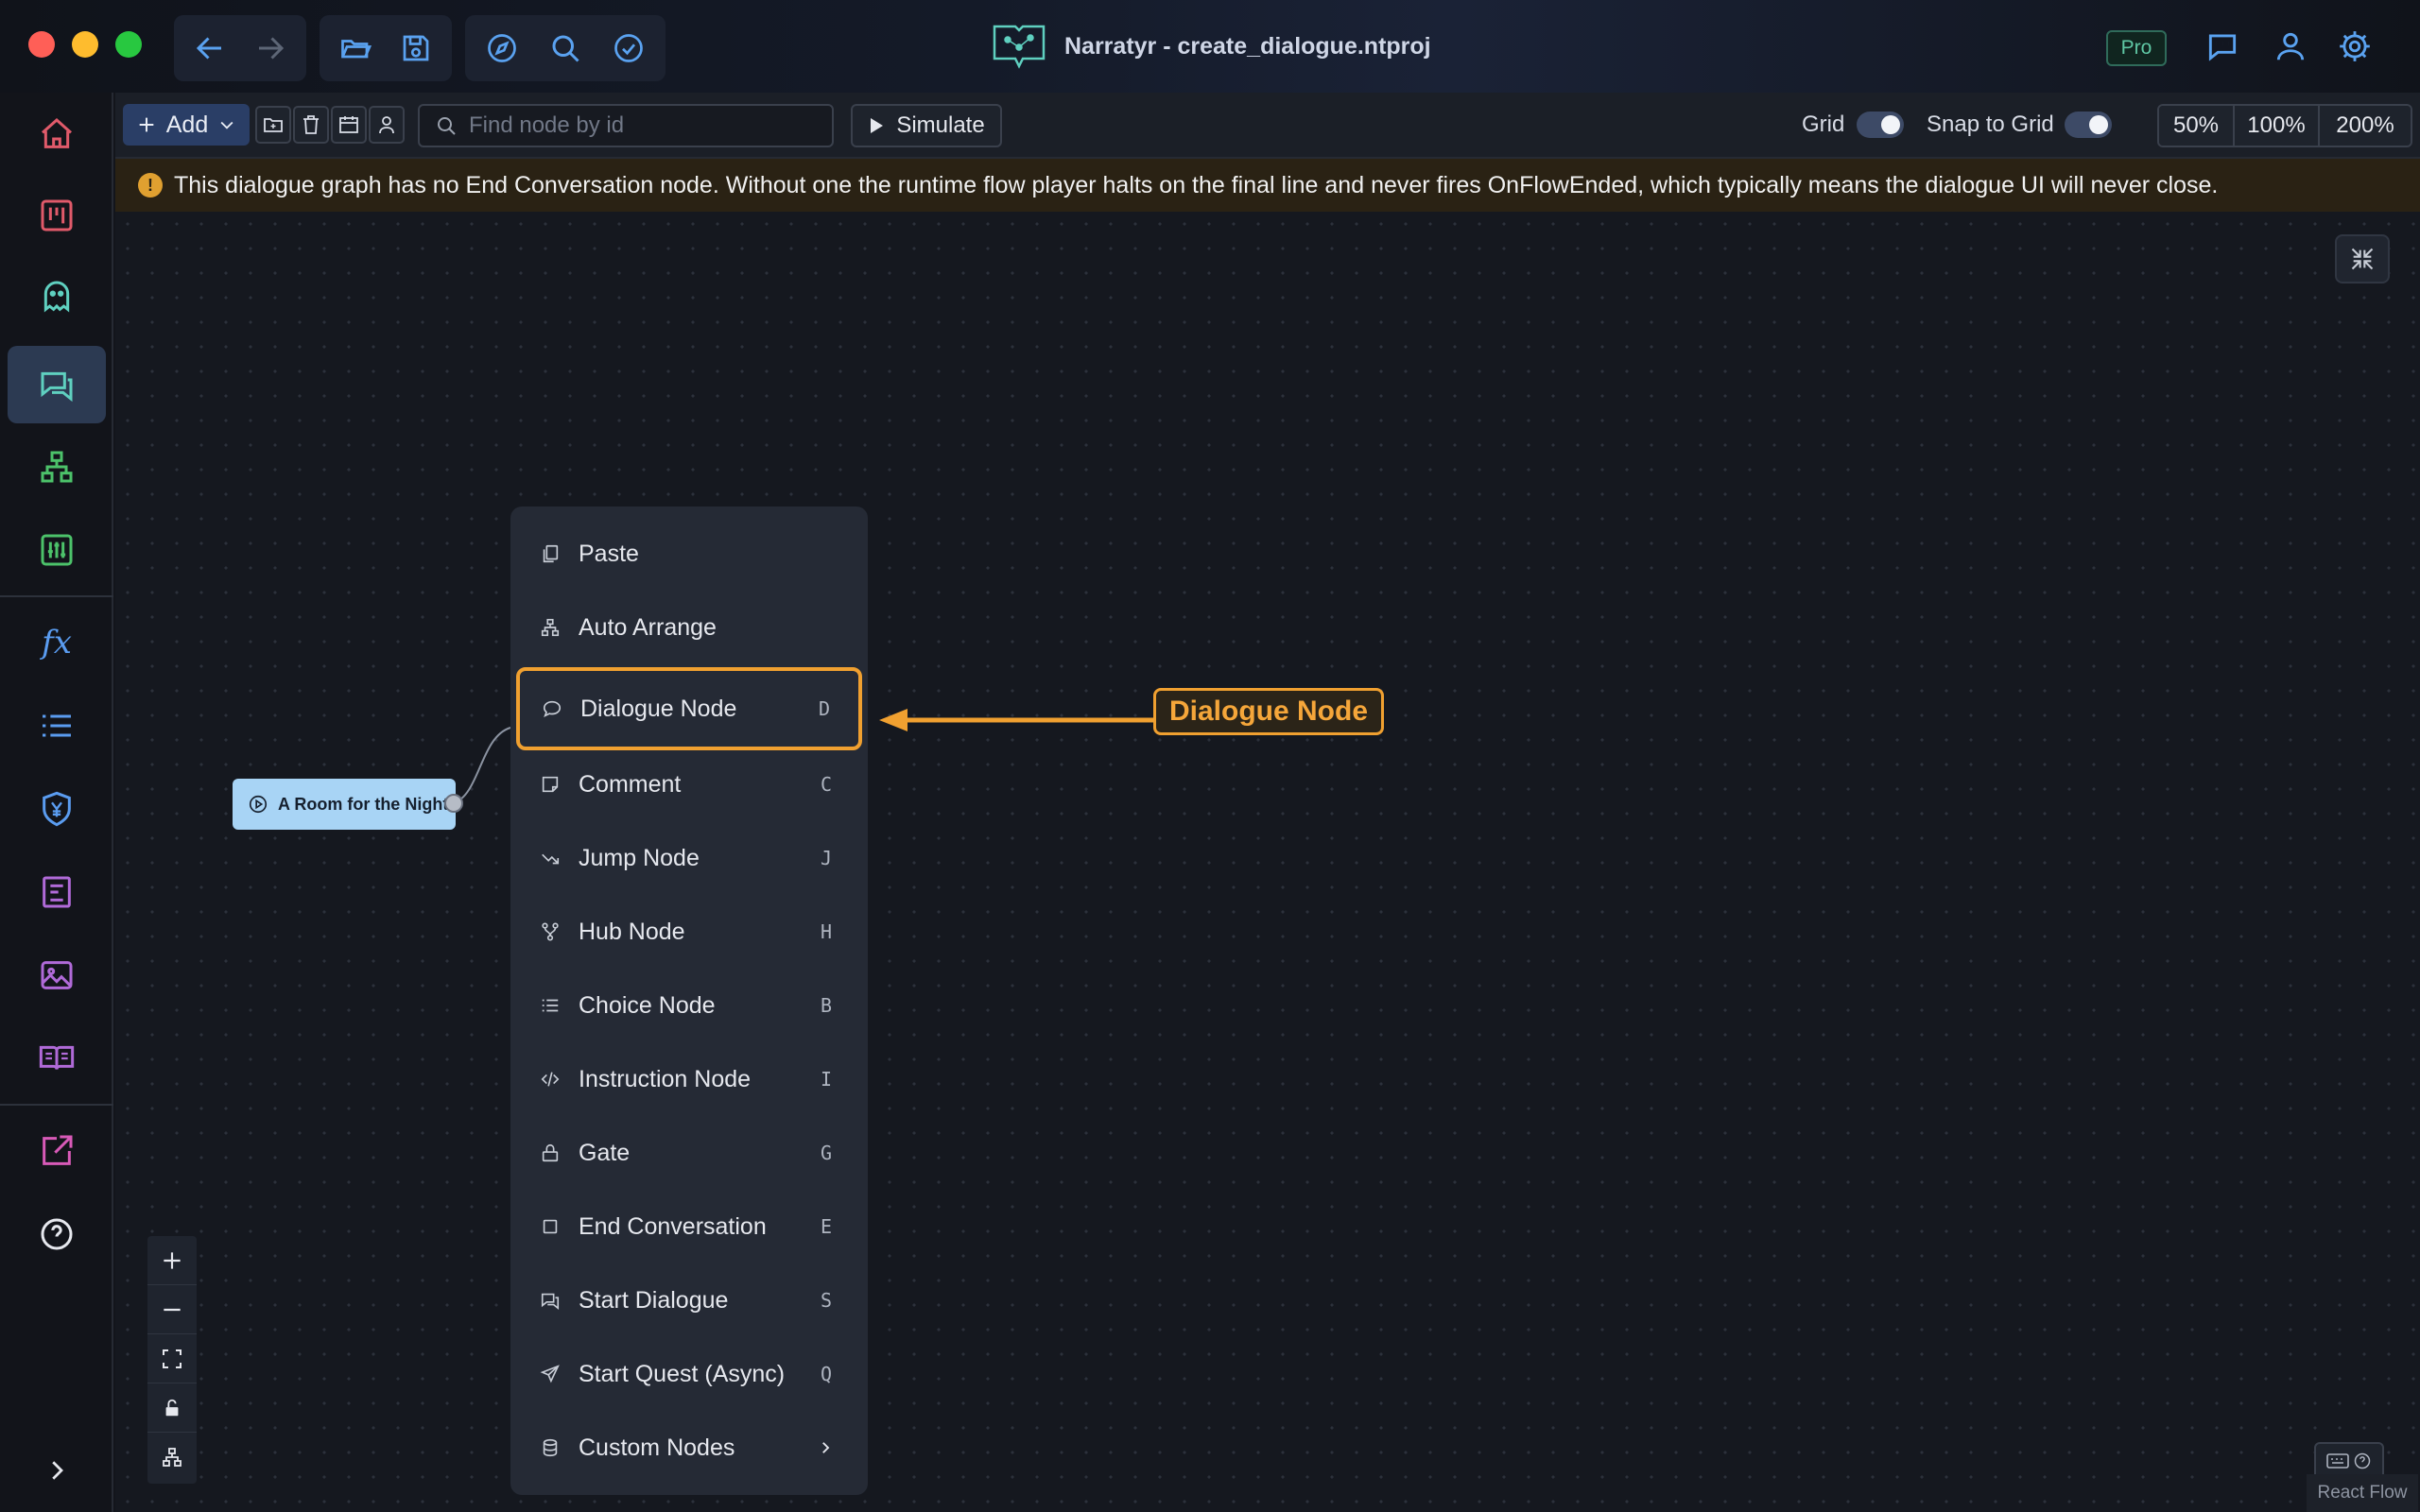 The height and width of the screenshot is (1512, 2420). I want to click on zoom-200-button: 200%, so click(2366, 126).